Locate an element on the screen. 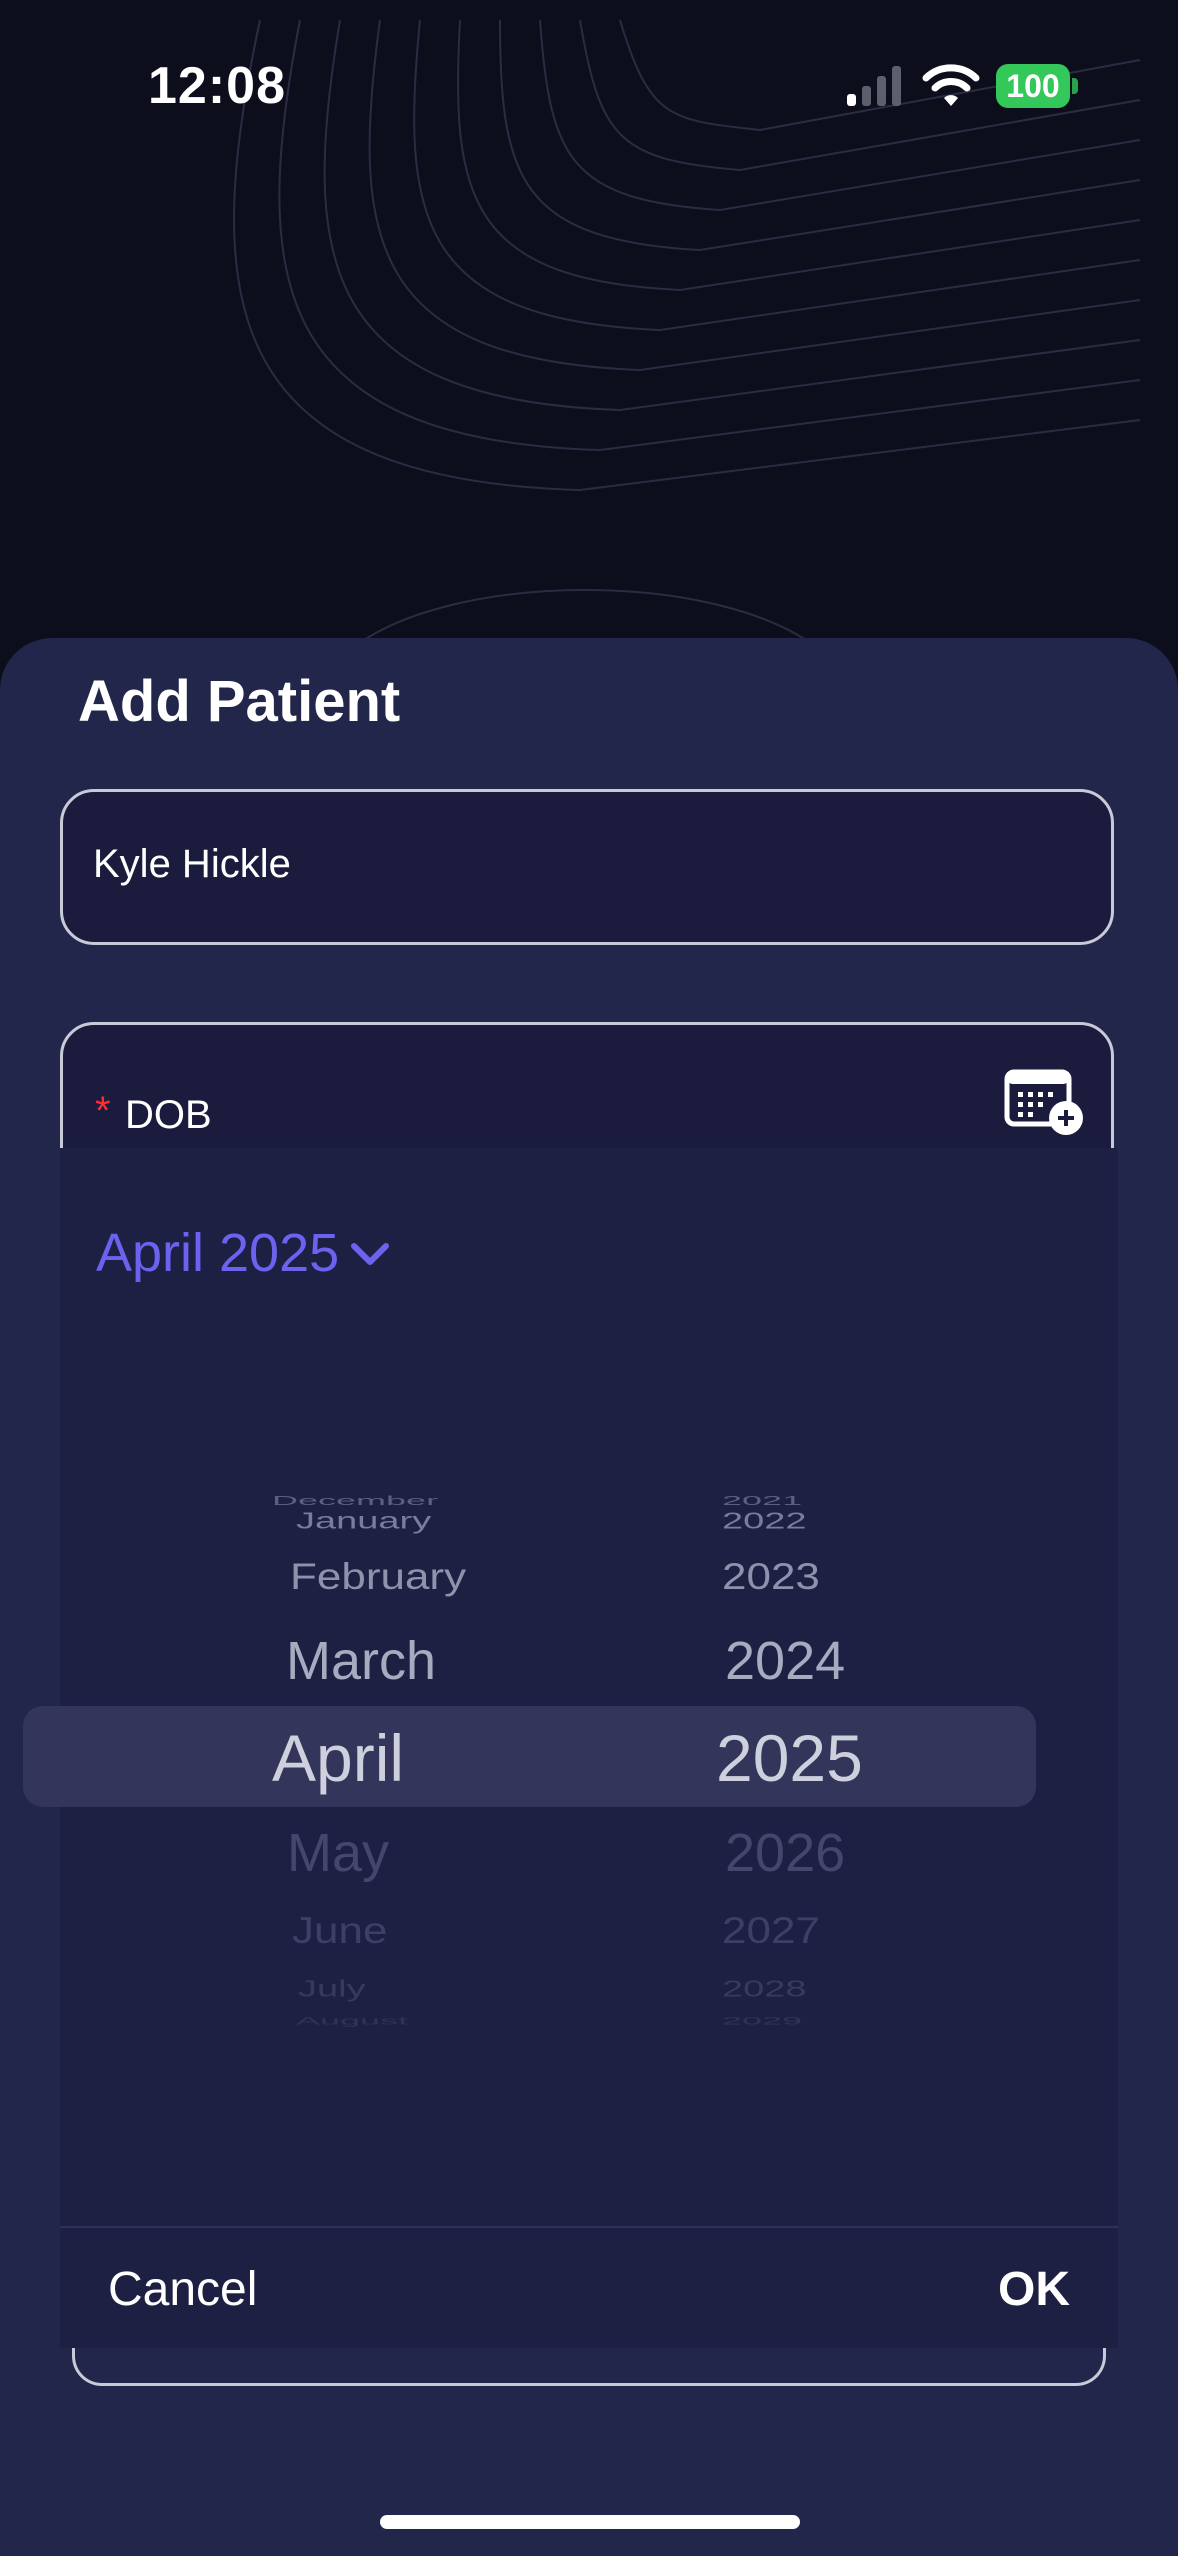 Image resolution: width=1178 pixels, height=2556 pixels. wifi-icon is located at coordinates (951, 85).